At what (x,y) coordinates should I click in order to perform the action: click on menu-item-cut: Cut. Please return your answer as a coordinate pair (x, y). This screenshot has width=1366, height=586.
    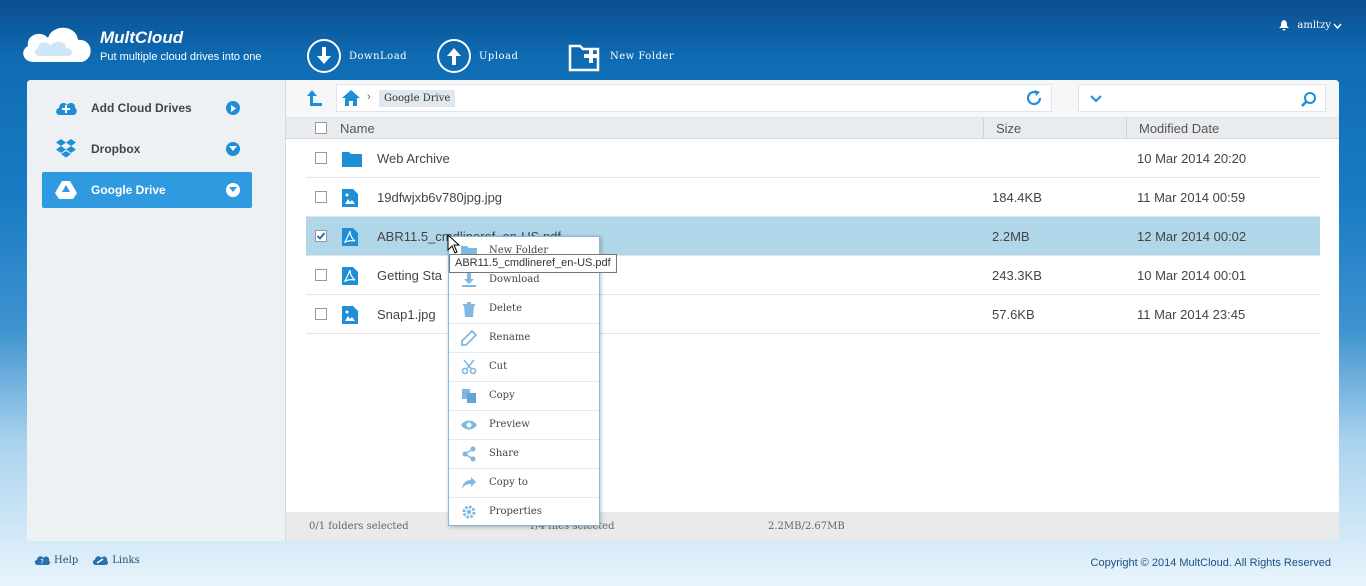
    Looking at the image, I should click on (524, 367).